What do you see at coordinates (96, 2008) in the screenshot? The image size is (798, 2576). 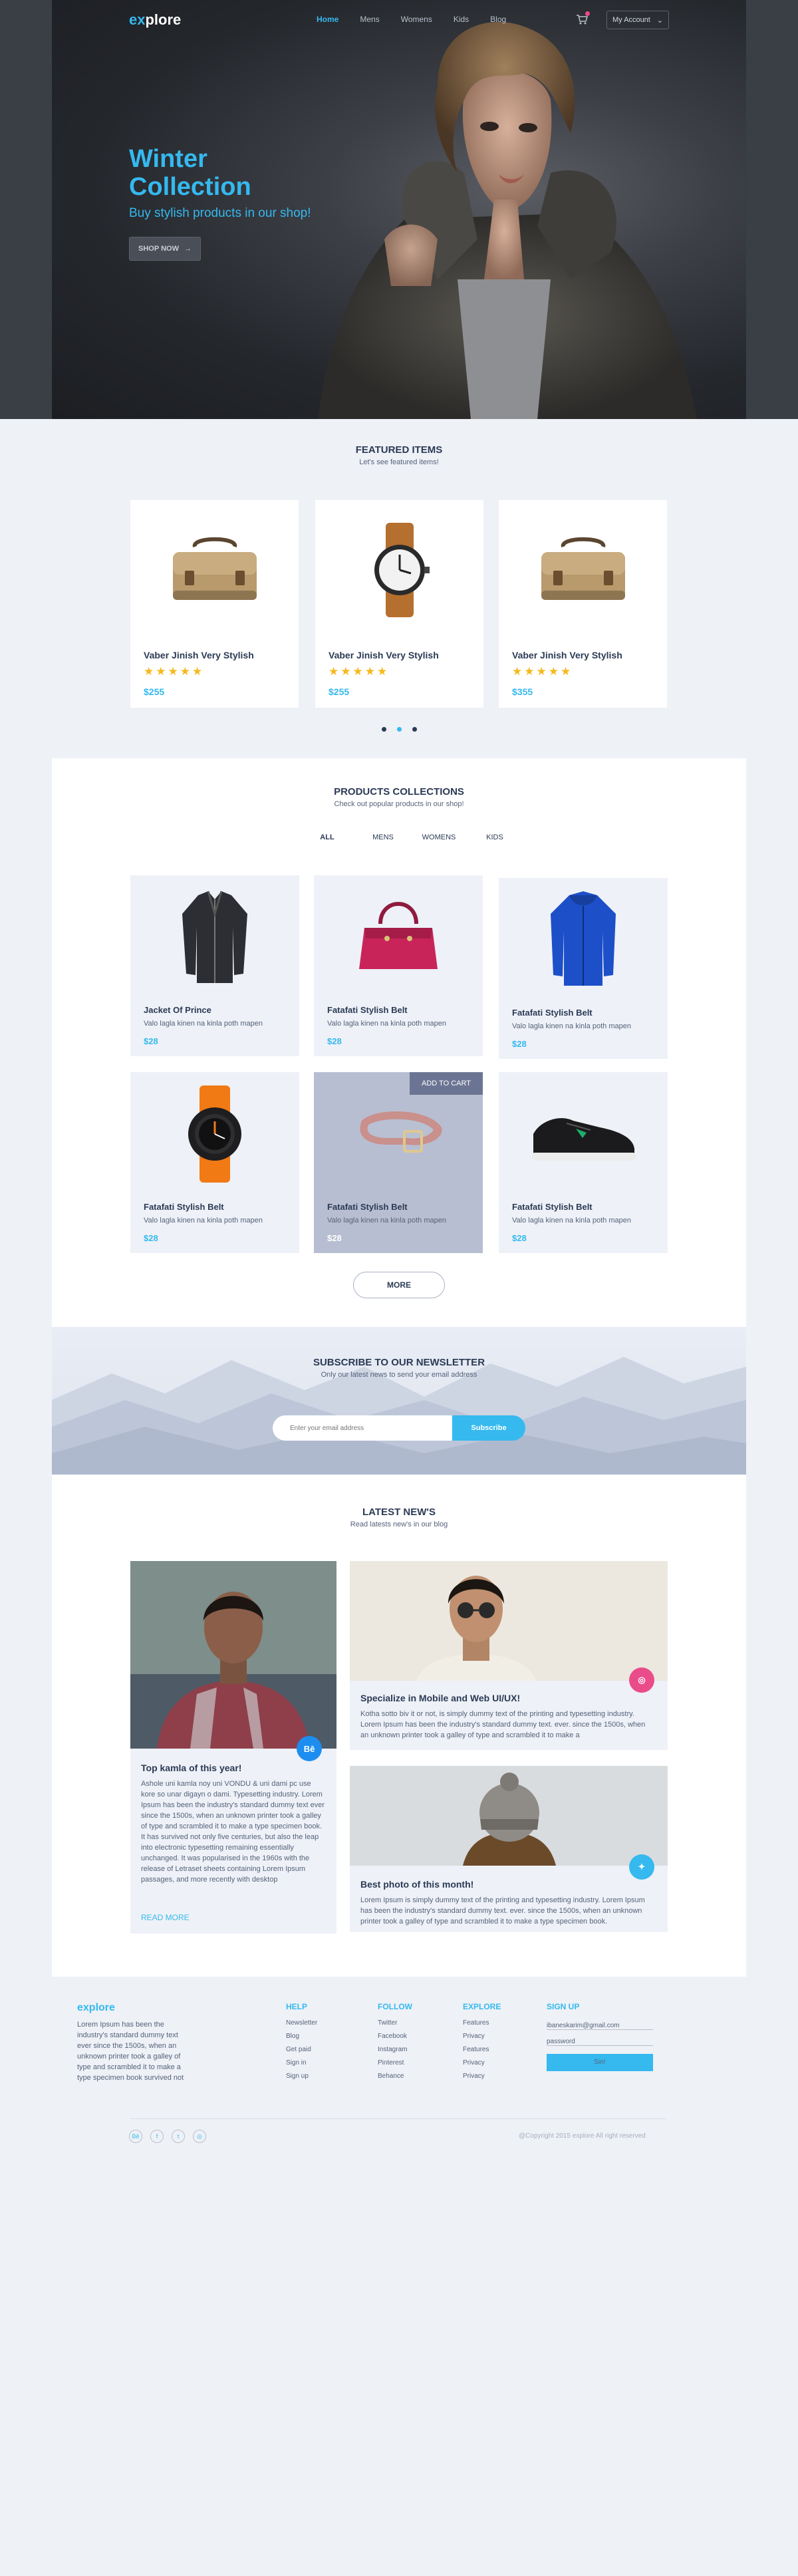 I see `footer-logo: explore` at bounding box center [96, 2008].